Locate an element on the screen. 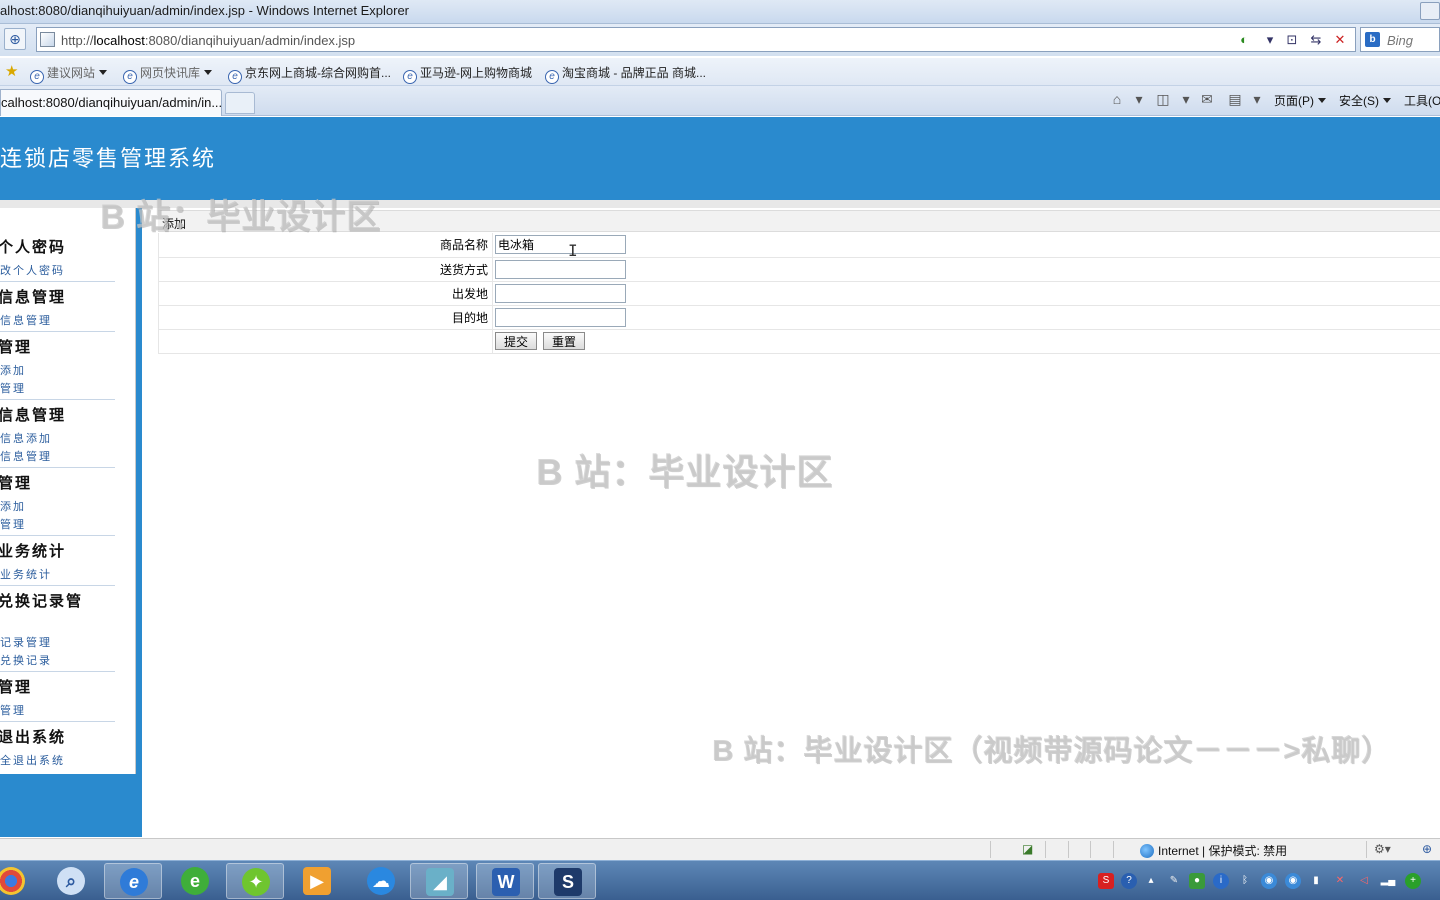  sidebar-section-title: 退出系统 is located at coordinates (33, 736).